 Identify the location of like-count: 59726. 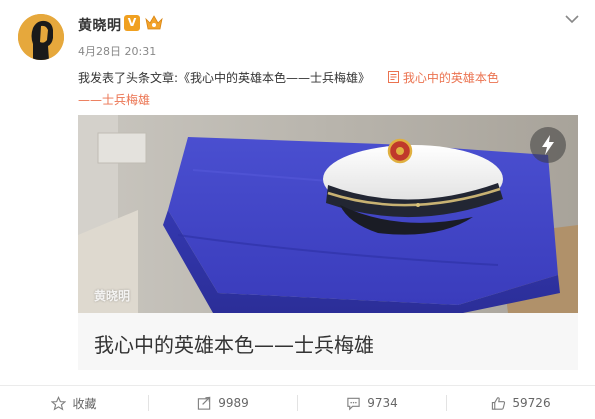
(531, 403).